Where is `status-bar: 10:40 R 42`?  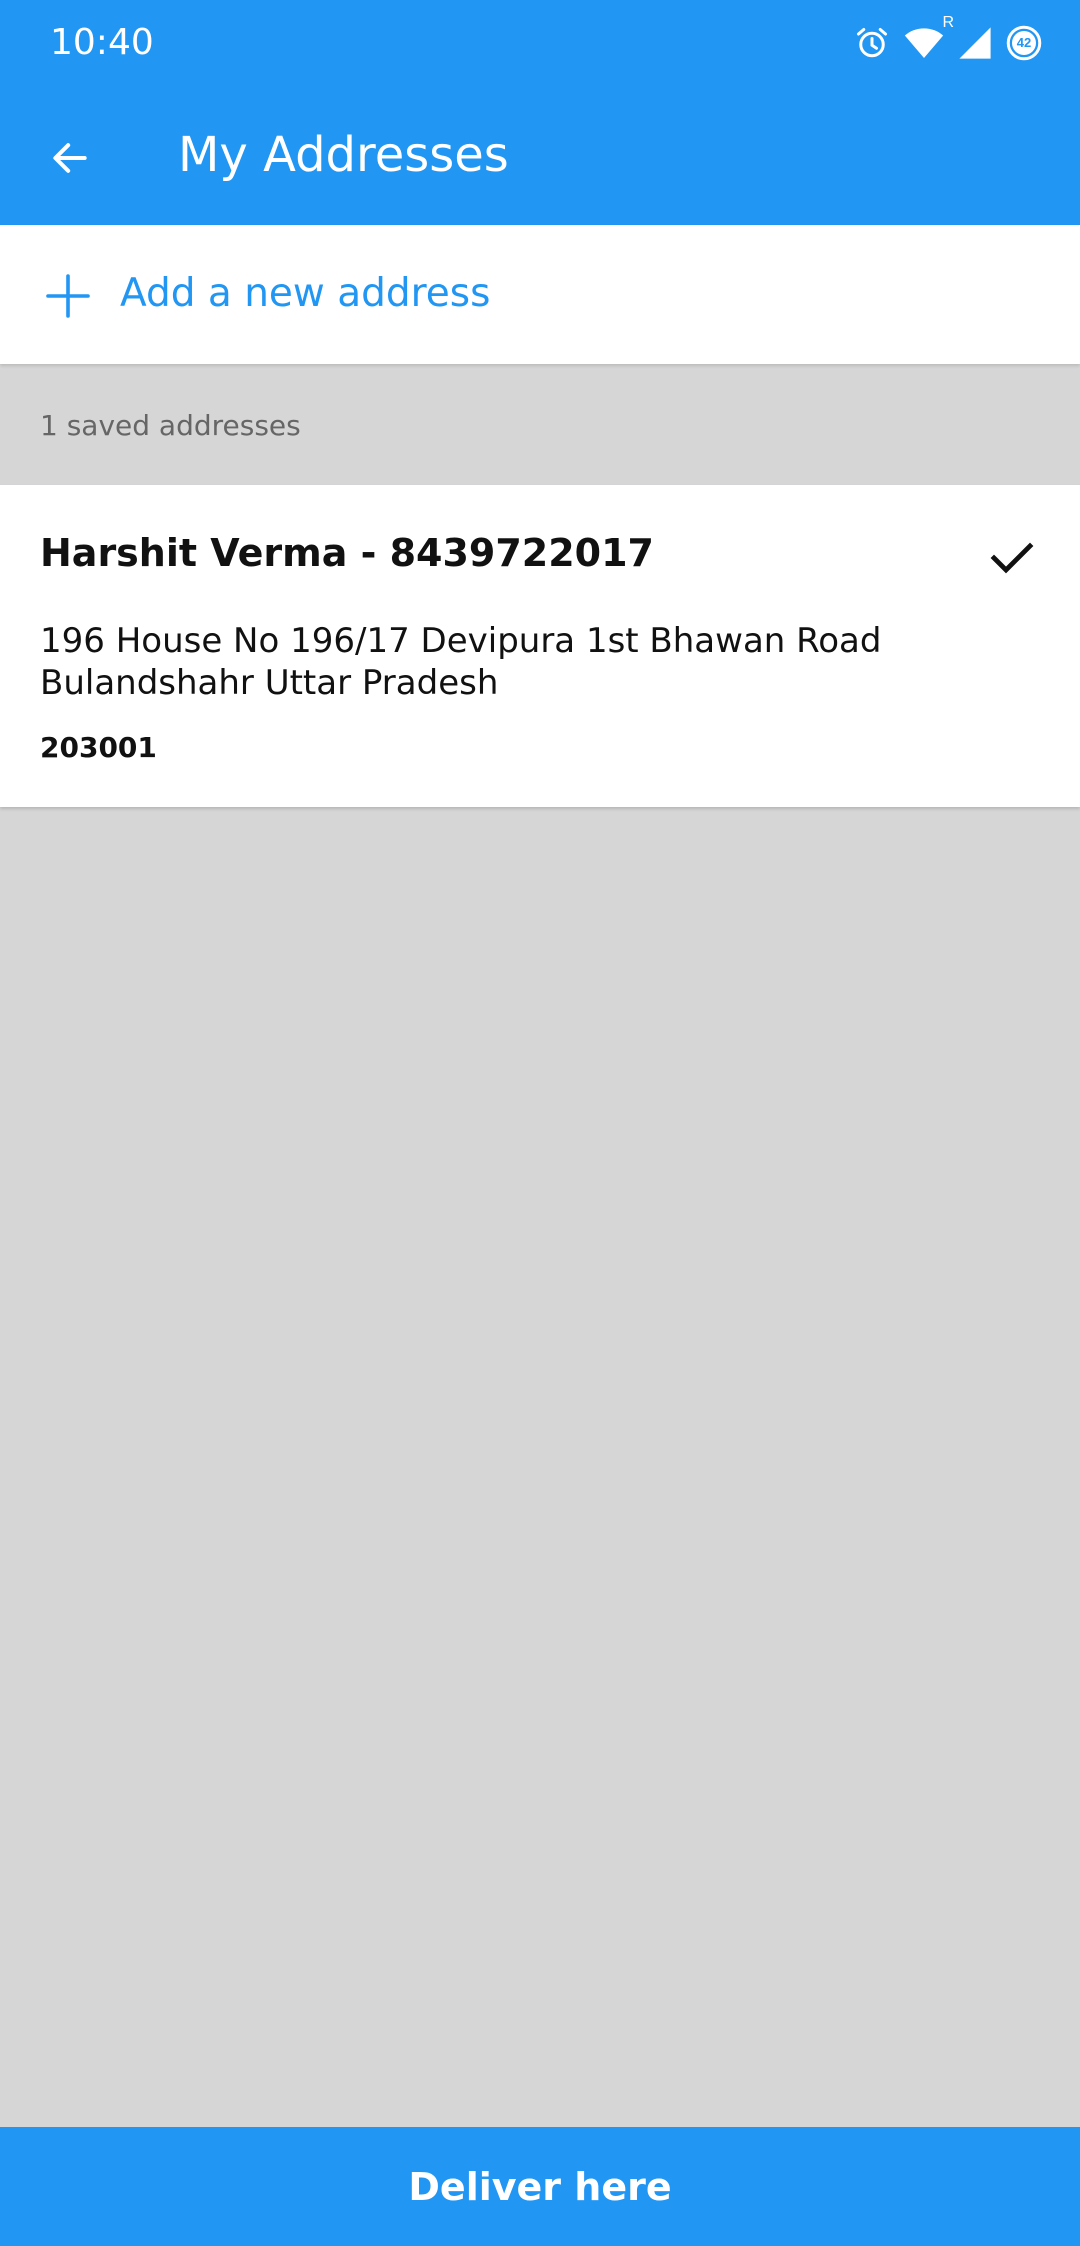
status-bar: 10:40 R 42 is located at coordinates (540, 43).